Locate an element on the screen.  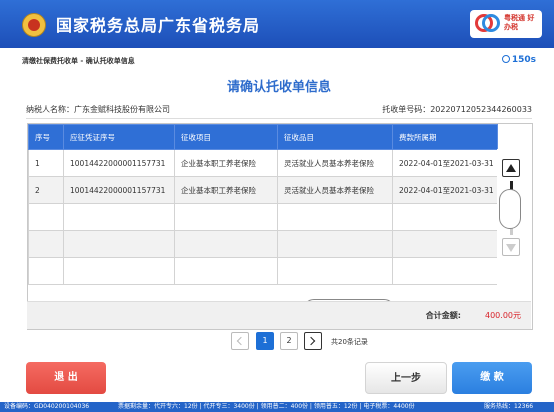
chevron-left-icon is located at coordinates (241, 341).